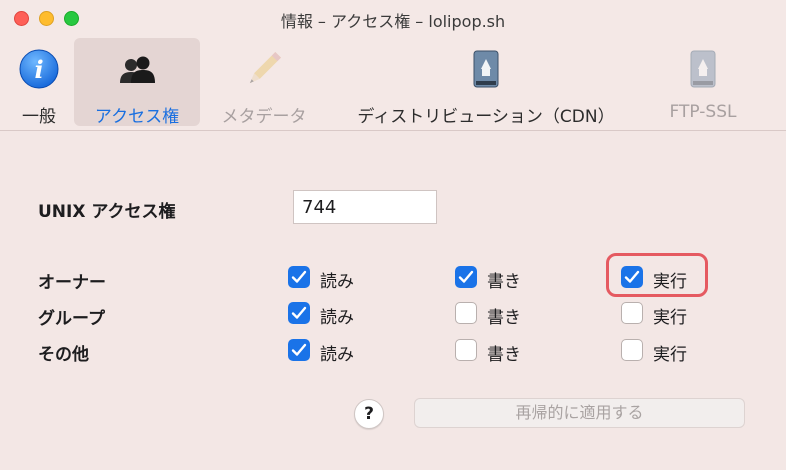 The image size is (786, 470). I want to click on info-icon: i, so click(39, 69).